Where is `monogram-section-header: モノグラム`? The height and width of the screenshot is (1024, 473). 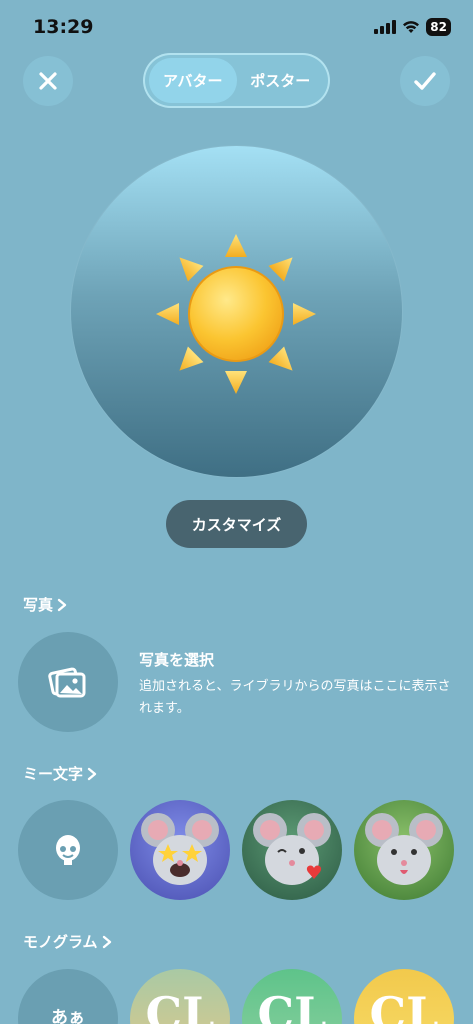
monogram-section-header: モノグラム is located at coordinates (67, 941).